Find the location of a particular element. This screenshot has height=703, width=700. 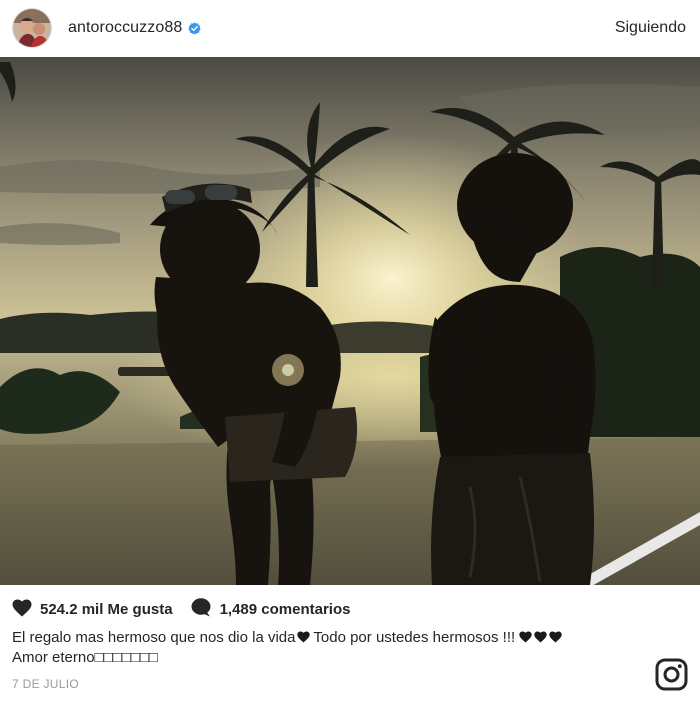

post-header: antoroccuzzo88 Siguiendo is located at coordinates (350, 28).